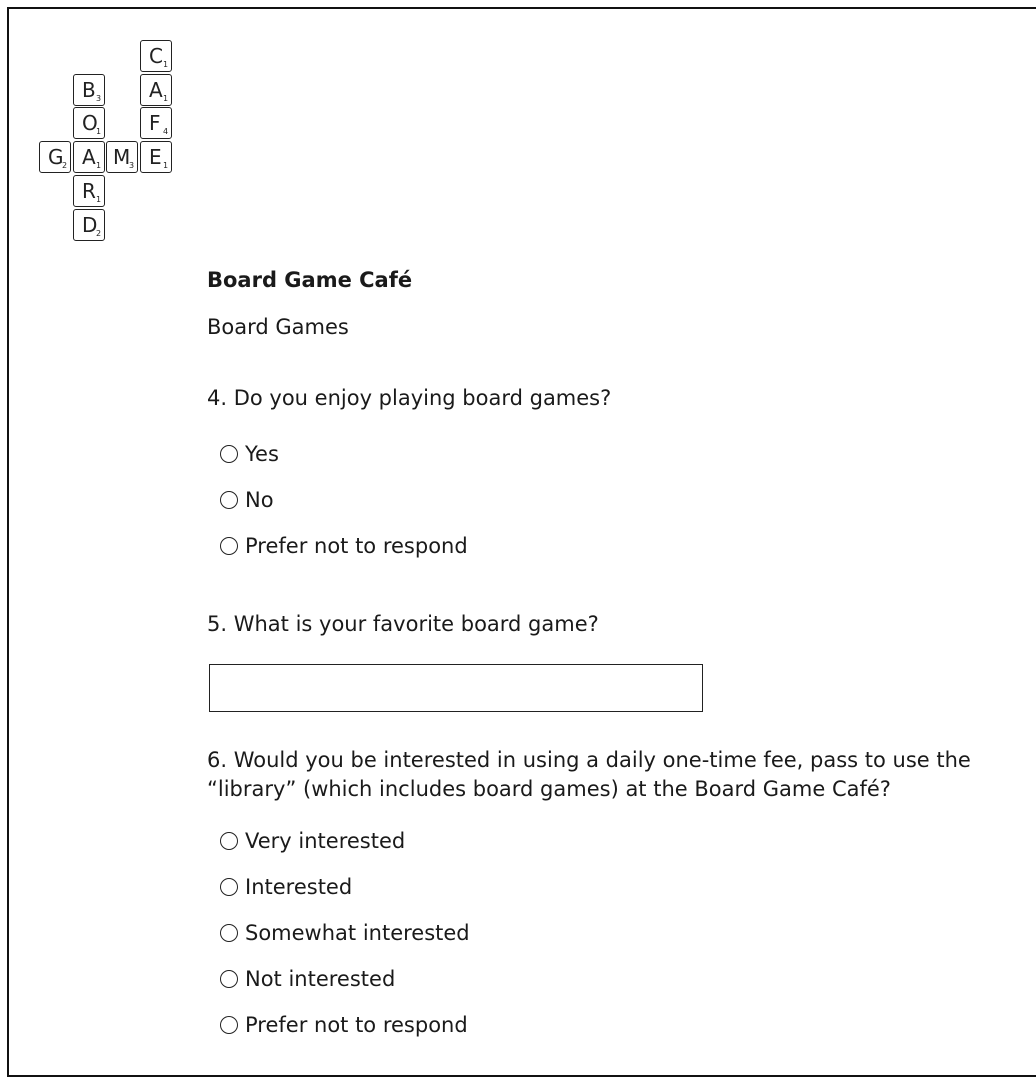 The width and height of the screenshot is (1036, 1077). Describe the element at coordinates (259, 500) in the screenshot. I see `option-label: No` at that location.